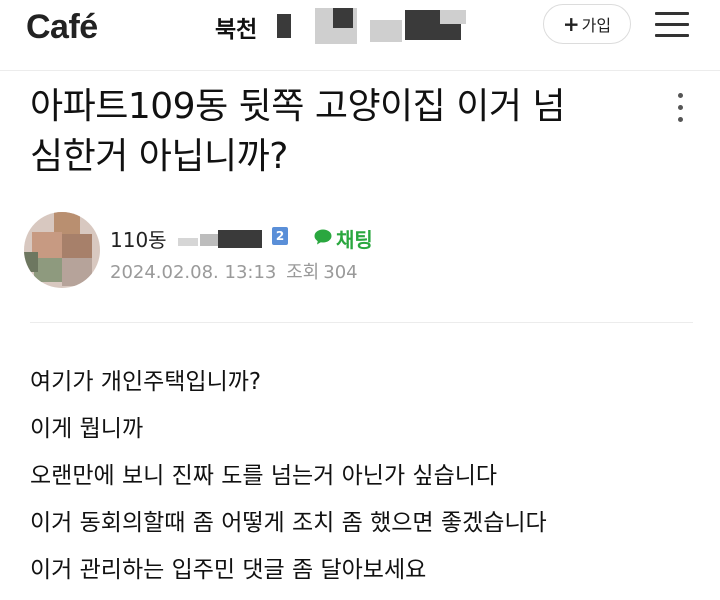 Image resolution: width=720 pixels, height=600 pixels. Describe the element at coordinates (298, 106) in the screenshot. I see `post-title-line: 아파트109동 뒷쪽 고양이집 이거 넘` at that location.